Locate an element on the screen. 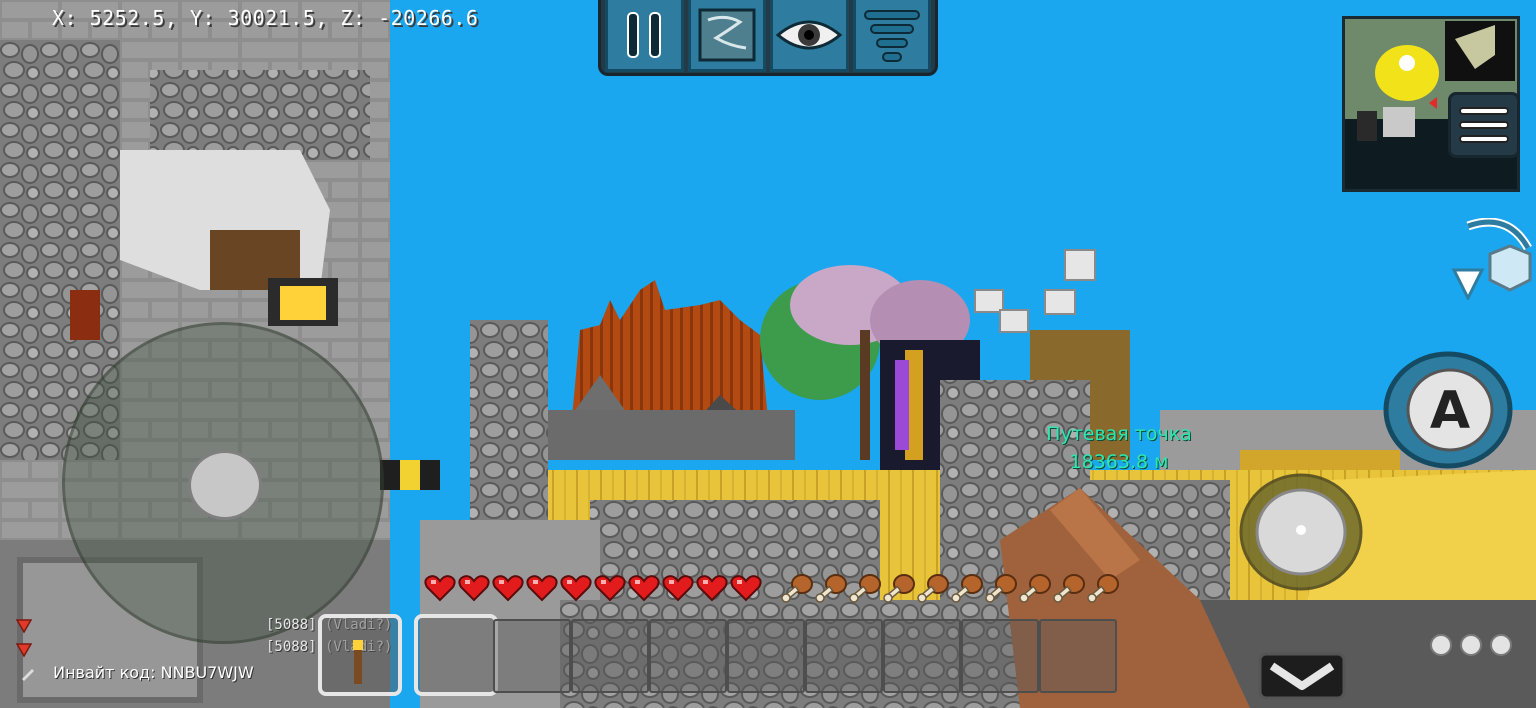  hotbar is located at coordinates (717, 655).